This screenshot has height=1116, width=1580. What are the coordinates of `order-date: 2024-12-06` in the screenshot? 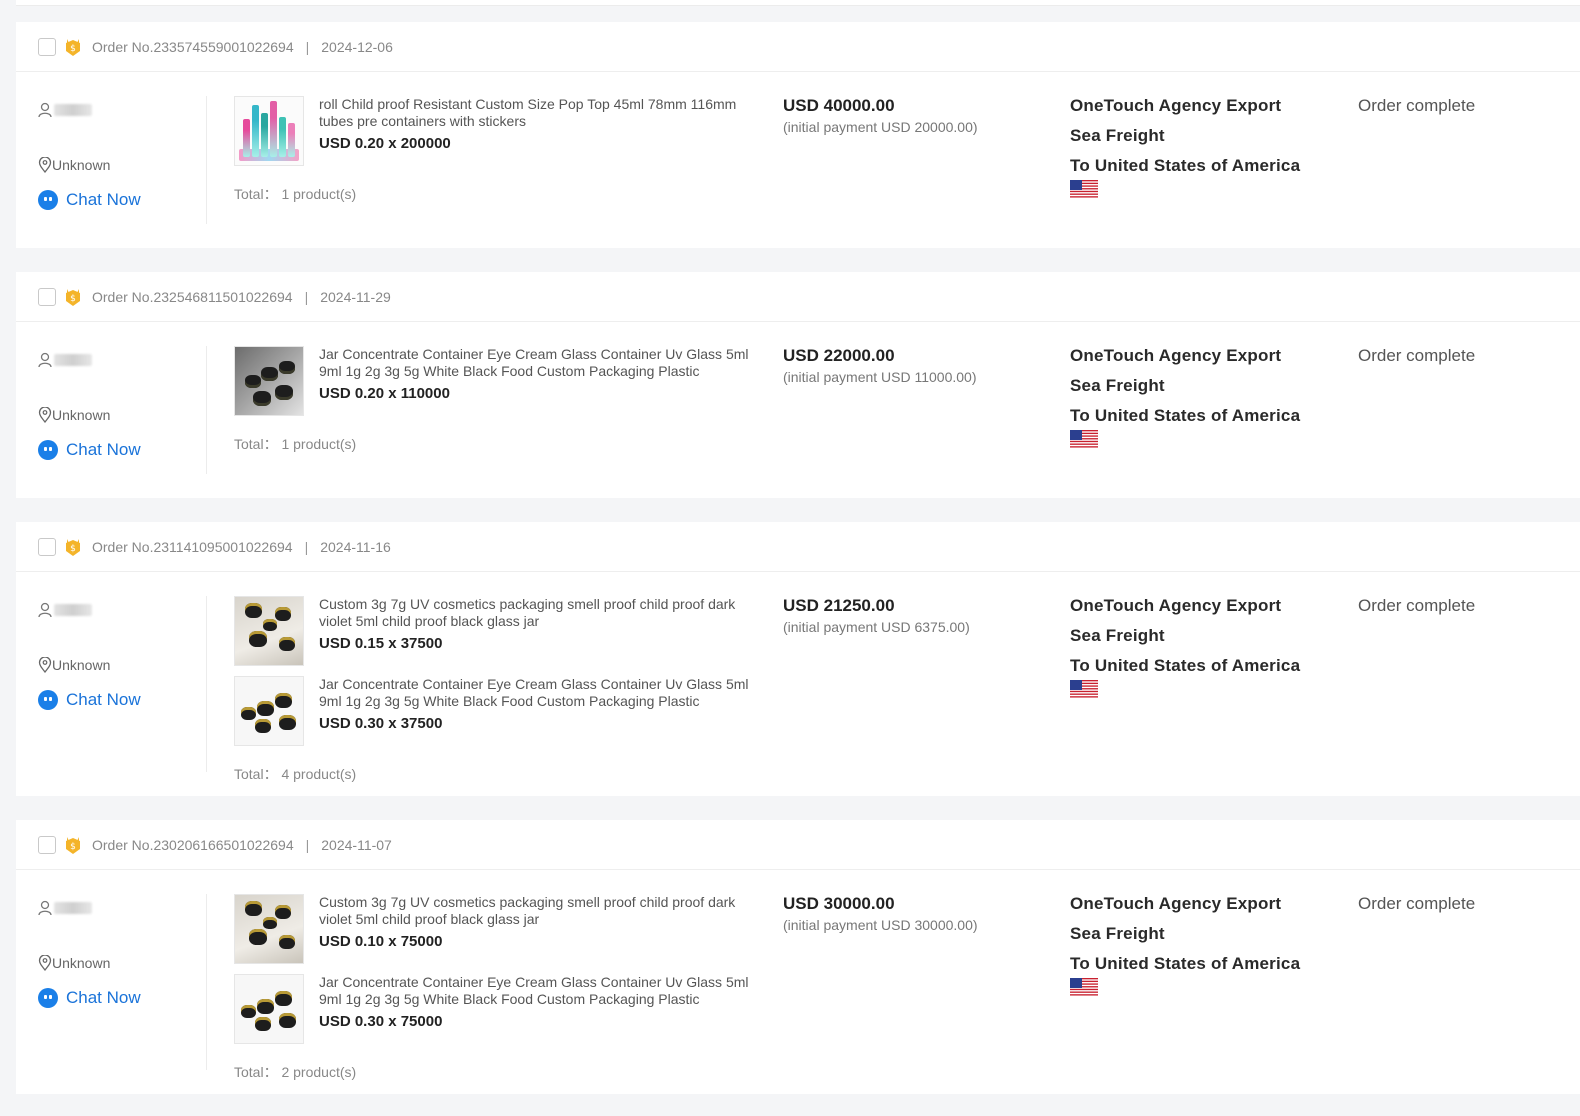 It's located at (357, 46).